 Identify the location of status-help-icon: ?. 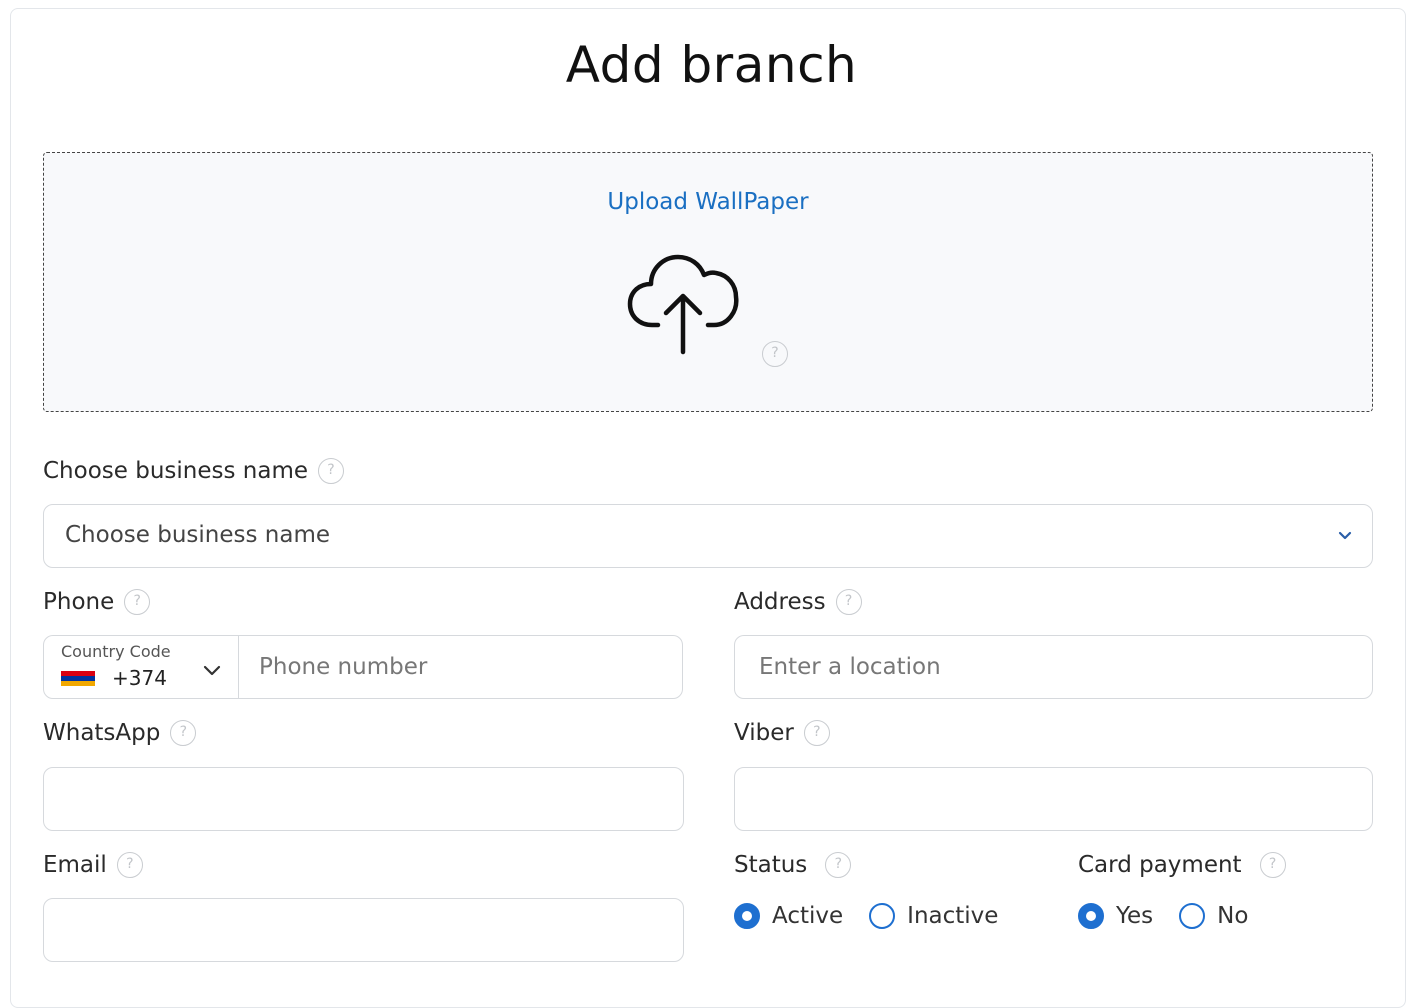
(838, 865).